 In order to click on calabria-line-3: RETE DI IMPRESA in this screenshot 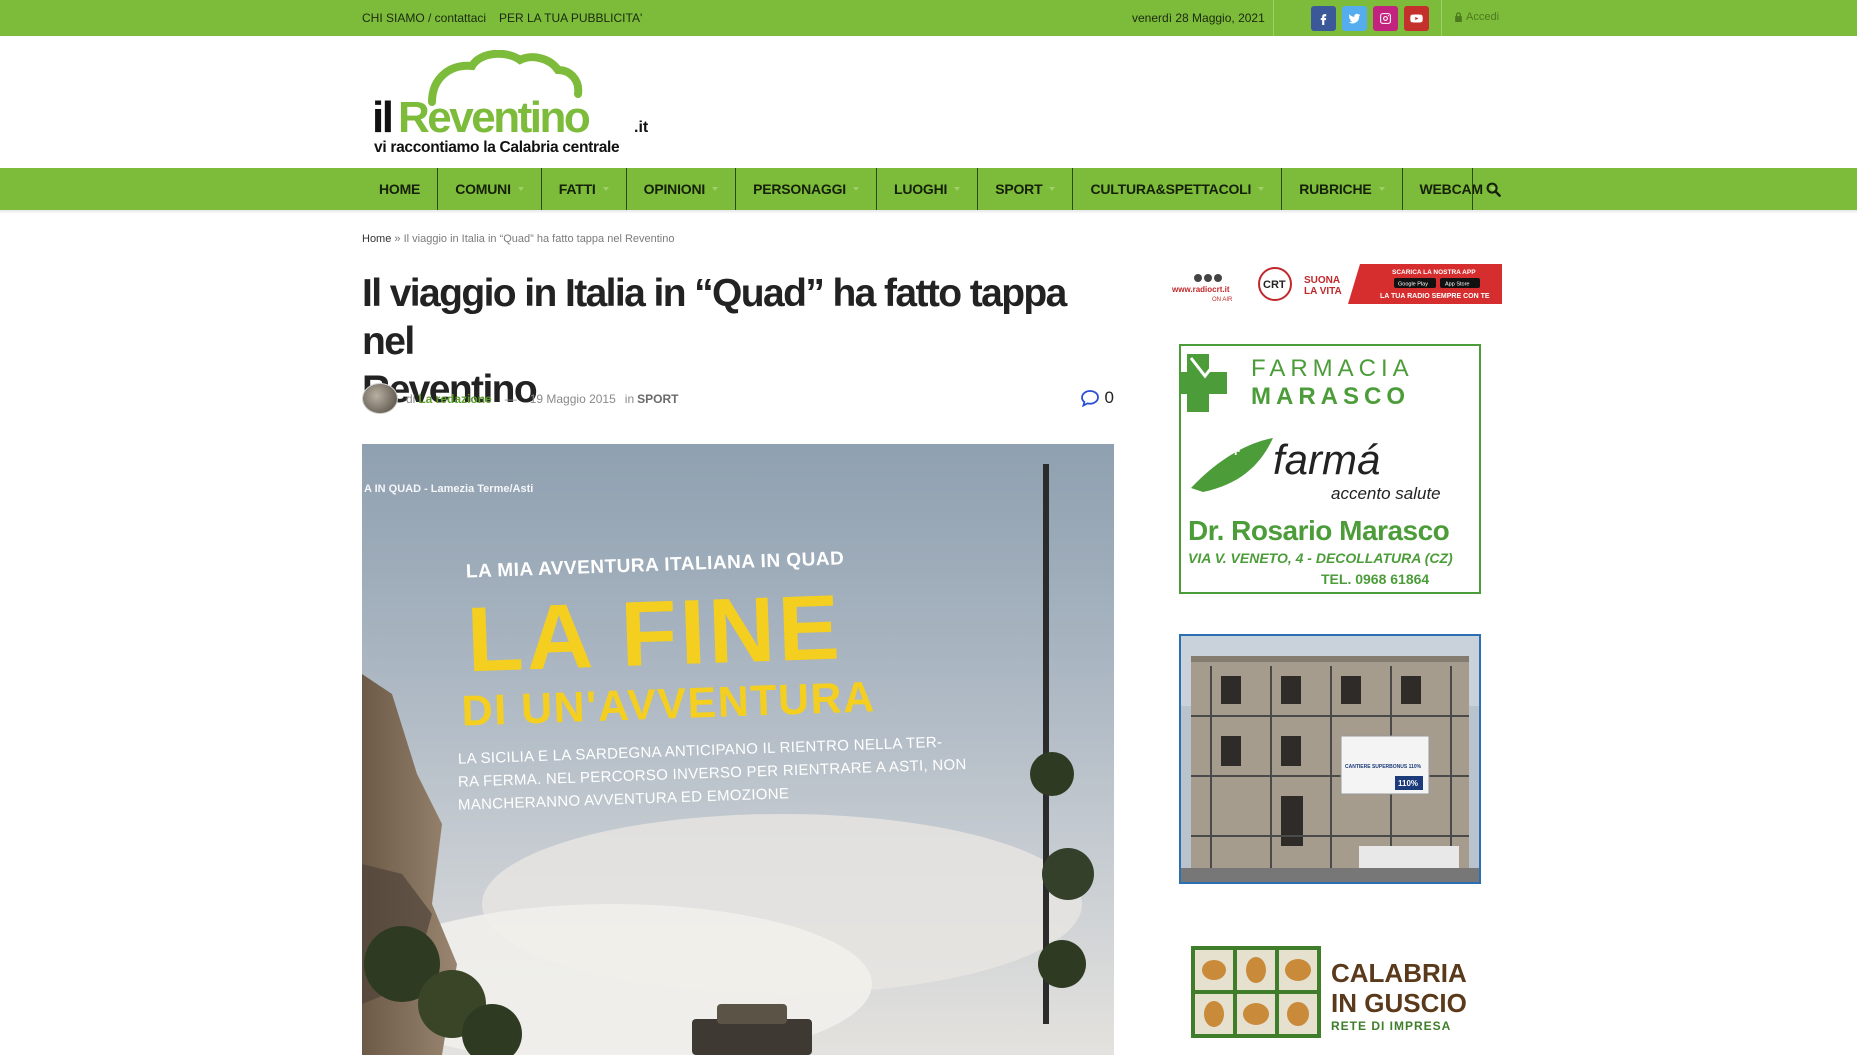, I will do `click(1391, 1026)`.